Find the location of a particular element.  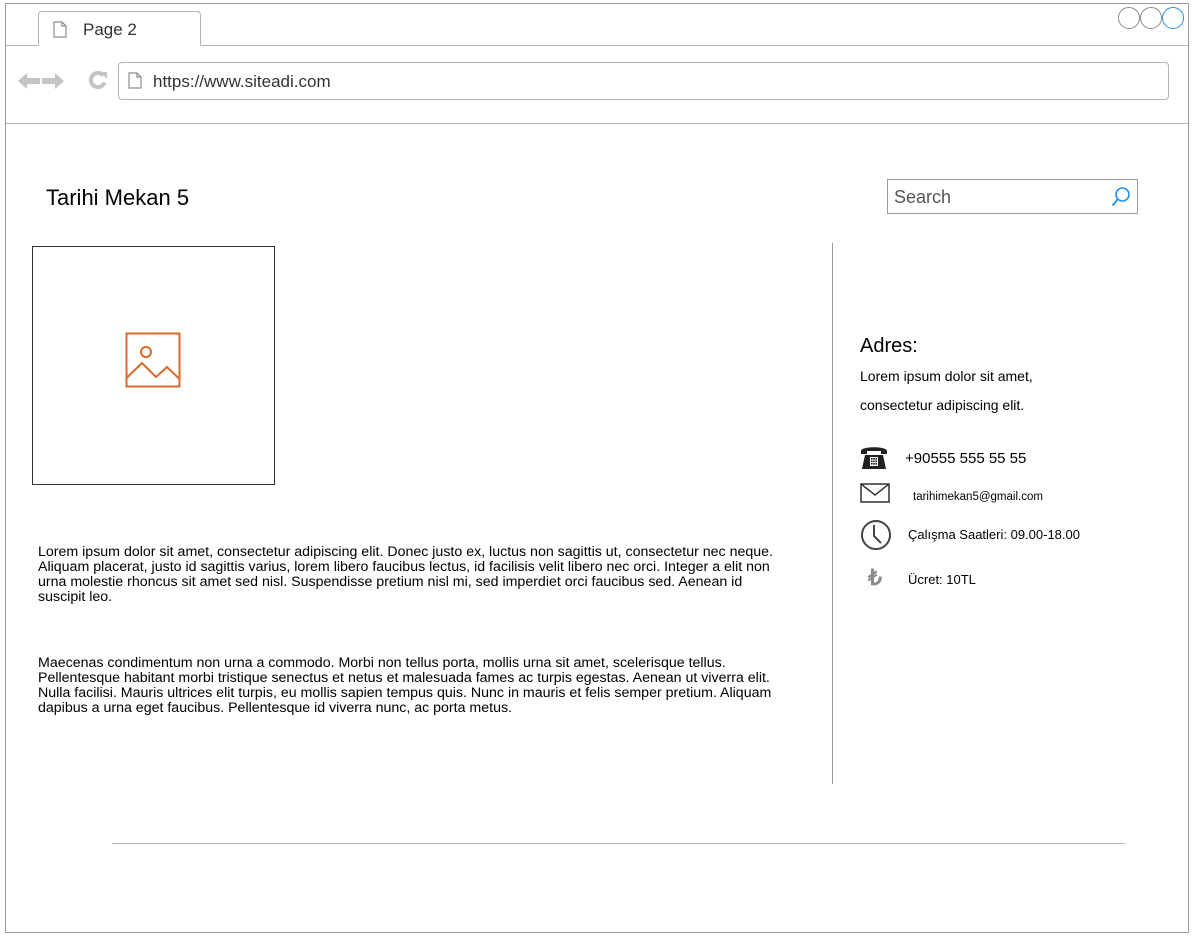

clock-icon is located at coordinates (876, 537).